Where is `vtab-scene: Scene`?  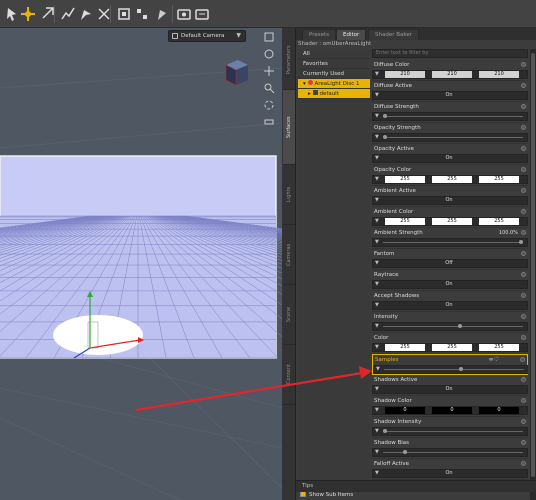 vtab-scene: Scene is located at coordinates (289, 315).